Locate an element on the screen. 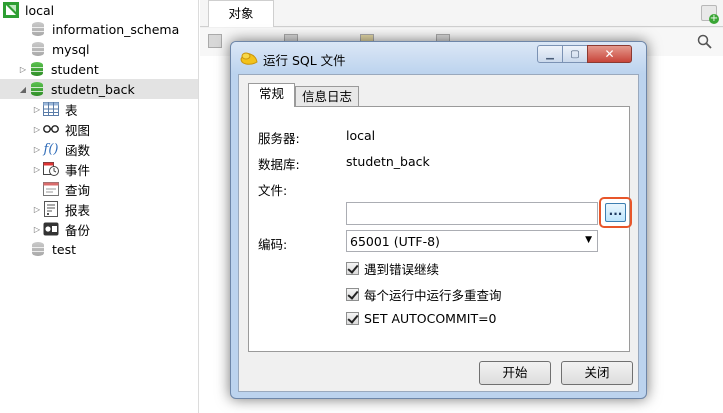  backup-icon is located at coordinates (51, 229).